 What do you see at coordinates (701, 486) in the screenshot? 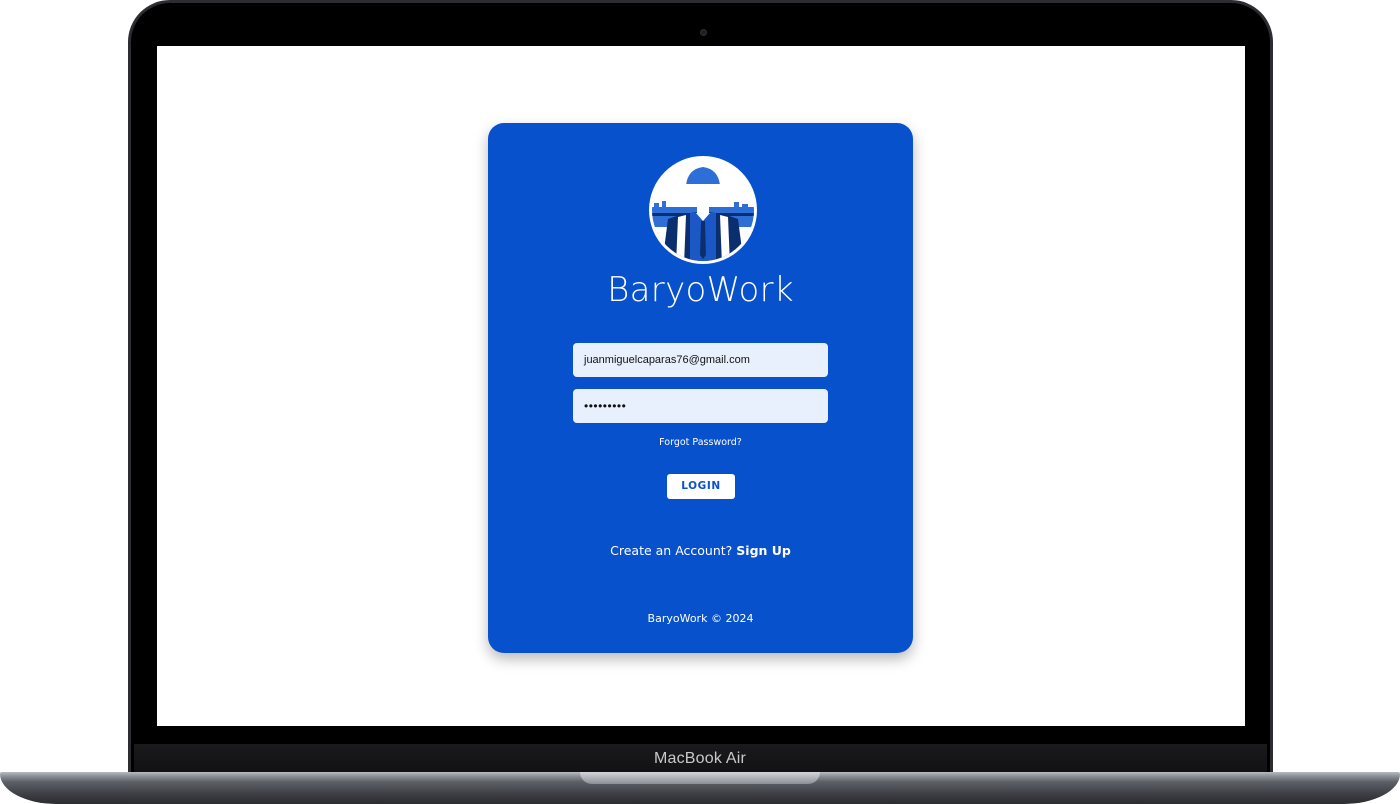
I see `login-button: LOGIN` at bounding box center [701, 486].